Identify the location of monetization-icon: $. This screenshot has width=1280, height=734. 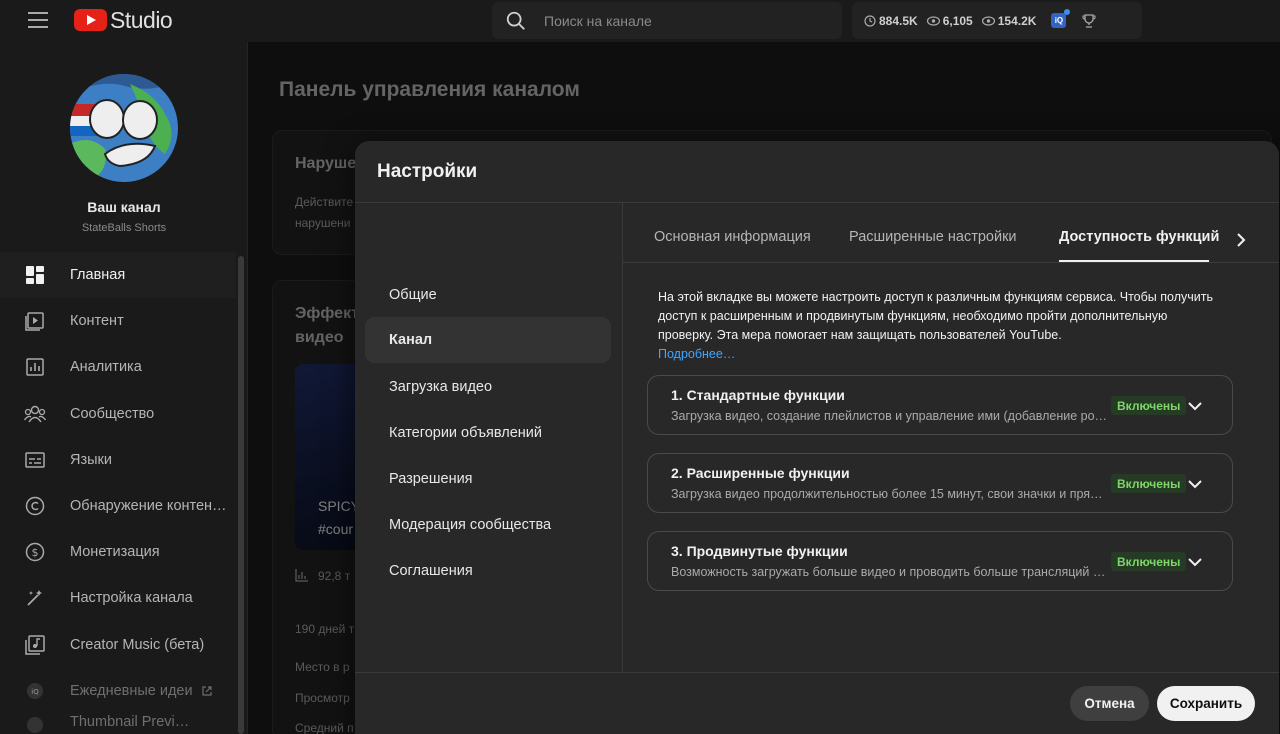
(35, 552).